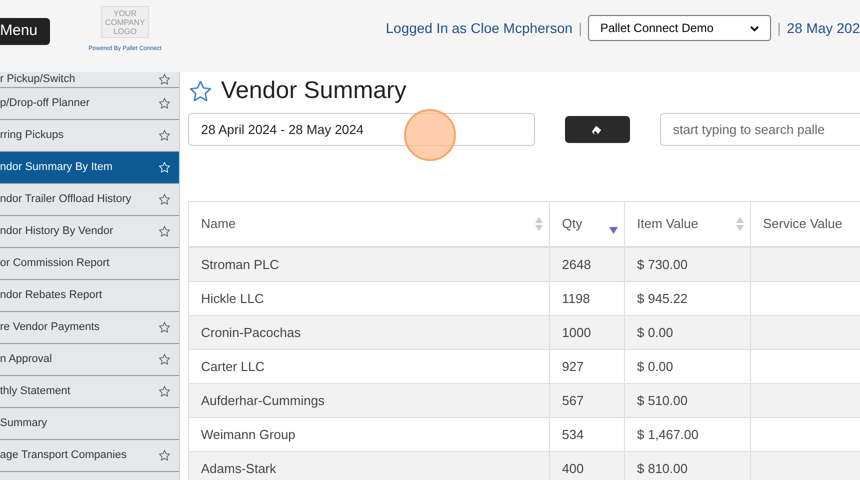  Describe the element at coordinates (369, 224) in the screenshot. I see `column-header: Name` at that location.